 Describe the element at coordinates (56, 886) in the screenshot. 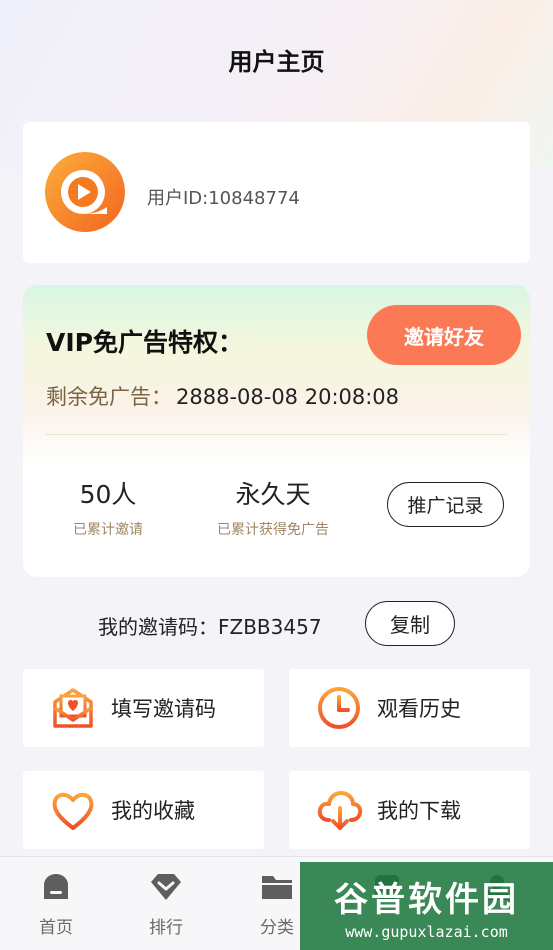

I see `home-icon` at that location.